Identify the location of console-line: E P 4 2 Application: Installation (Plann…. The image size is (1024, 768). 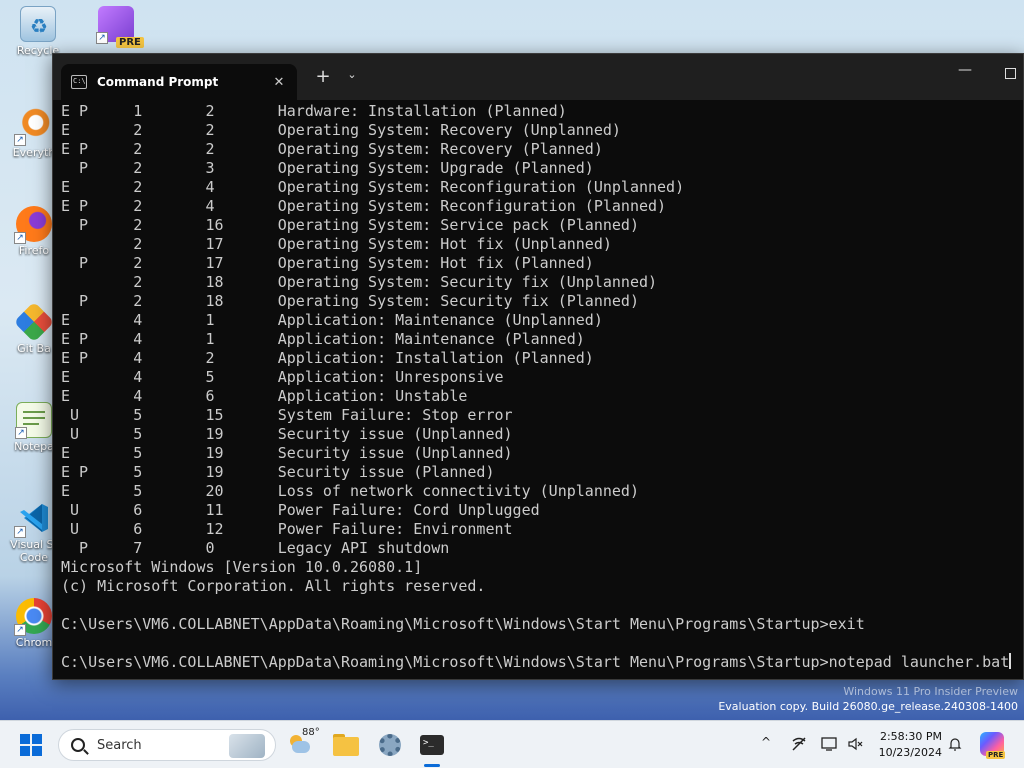
(327, 358).